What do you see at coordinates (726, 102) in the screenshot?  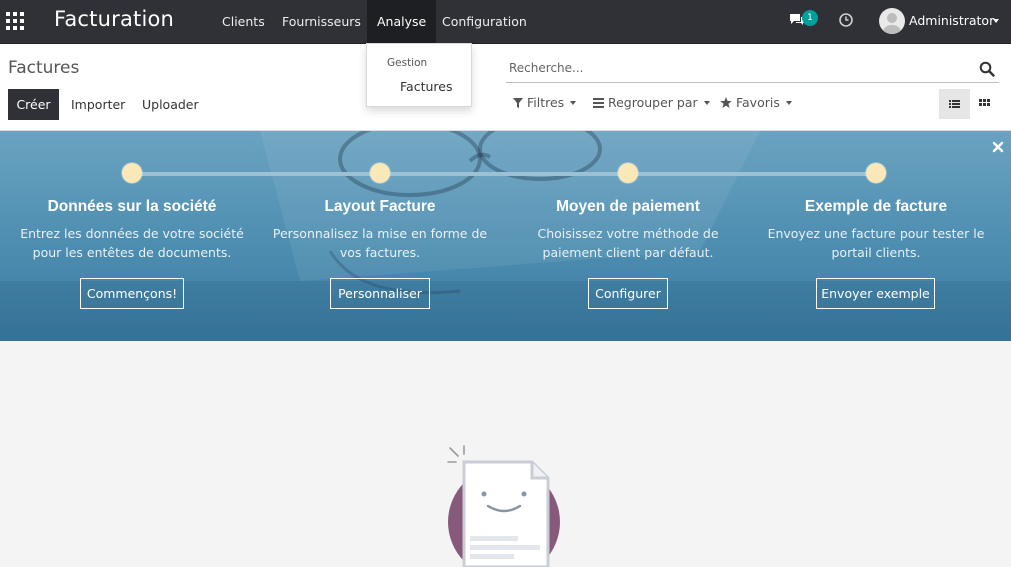 I see `star-icon` at bounding box center [726, 102].